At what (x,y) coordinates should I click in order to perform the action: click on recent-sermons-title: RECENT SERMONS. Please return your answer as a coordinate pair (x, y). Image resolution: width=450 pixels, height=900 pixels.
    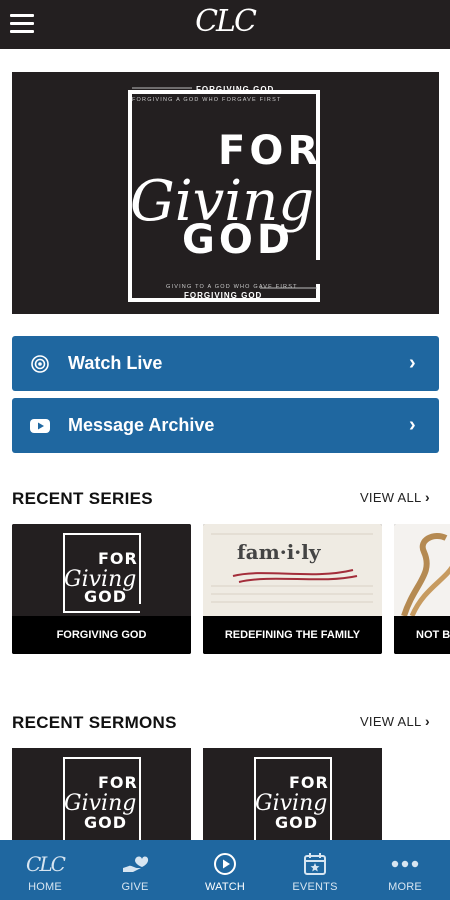
    Looking at the image, I should click on (94, 722).